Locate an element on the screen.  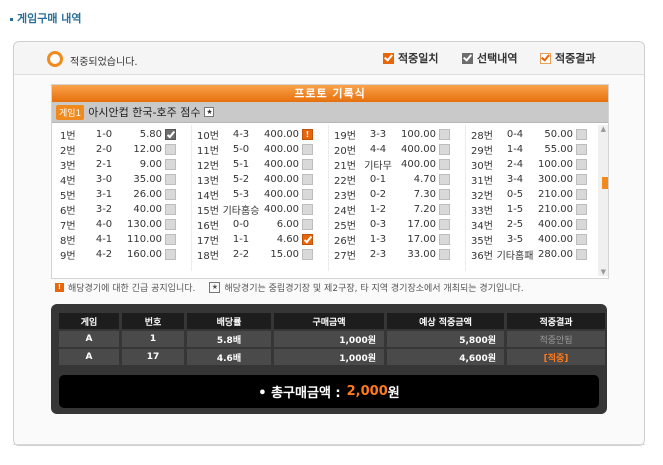
cell-result: [적중] is located at coordinates (556, 357).